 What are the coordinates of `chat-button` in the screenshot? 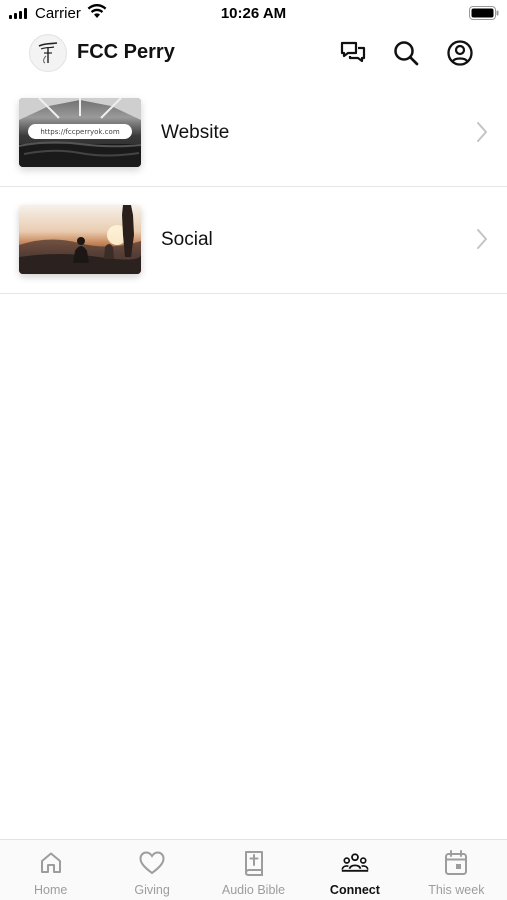 It's located at (353, 53).